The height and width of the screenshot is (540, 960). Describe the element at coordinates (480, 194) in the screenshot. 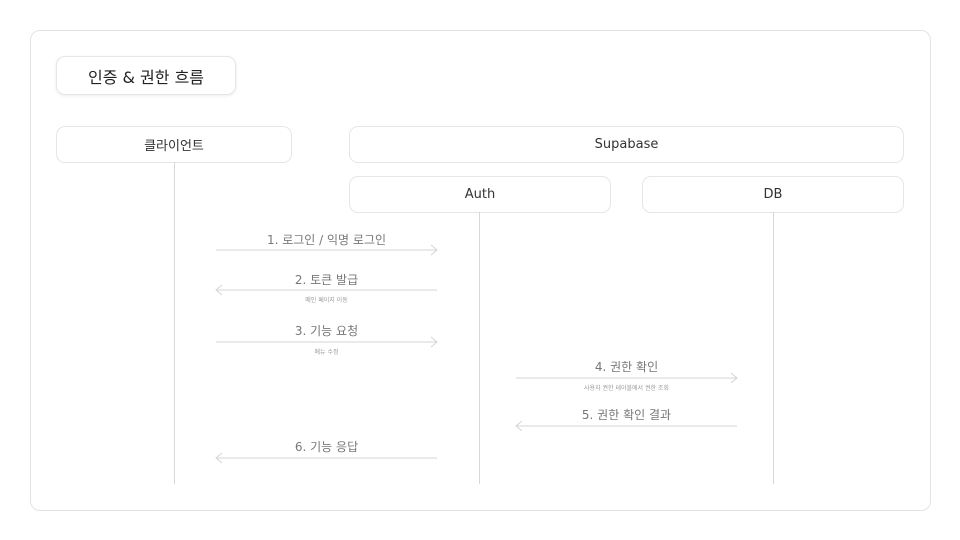

I see `participant-auth: Auth` at that location.